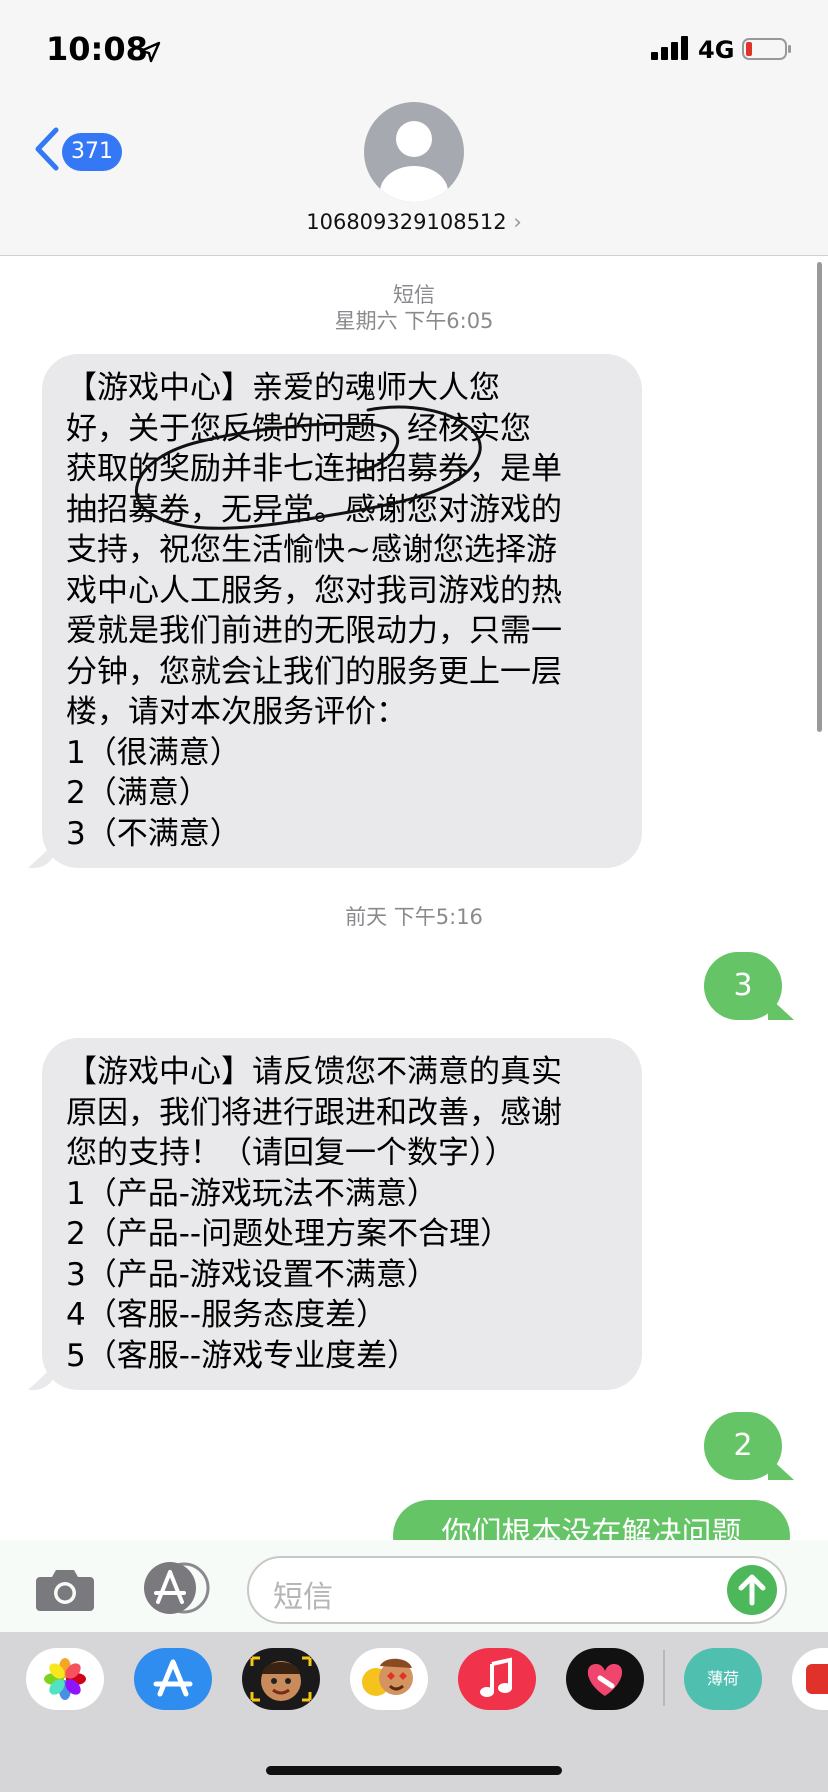  I want to click on animoji-icon, so click(389, 1679).